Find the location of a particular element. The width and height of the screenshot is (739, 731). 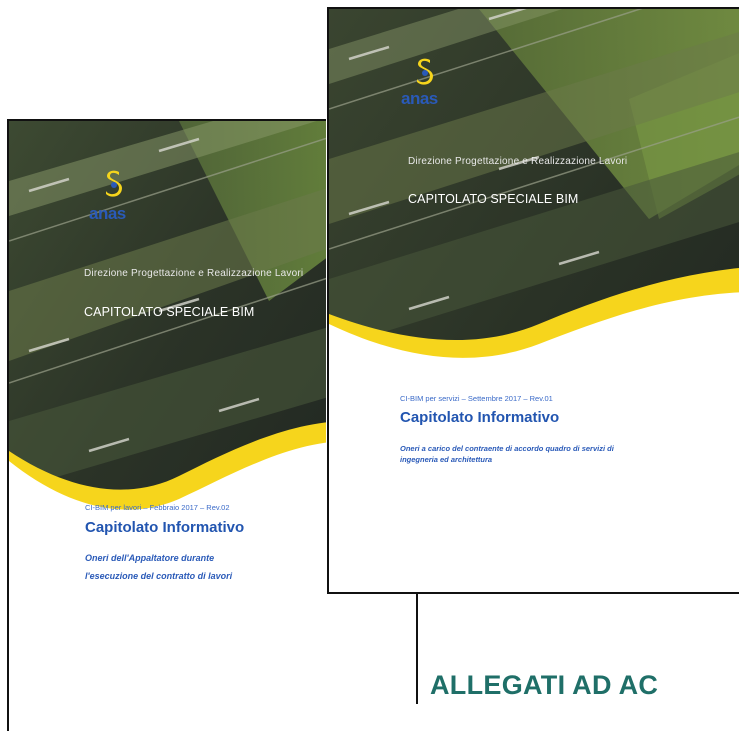

subtitle-line: l'esecuzione del contratto di lavori is located at coordinates (159, 576).